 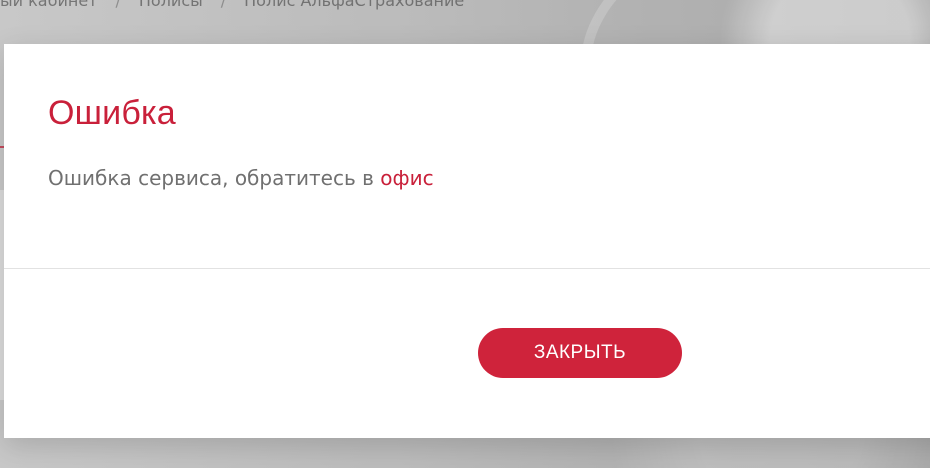 I want to click on office-link: офис, so click(x=406, y=178).